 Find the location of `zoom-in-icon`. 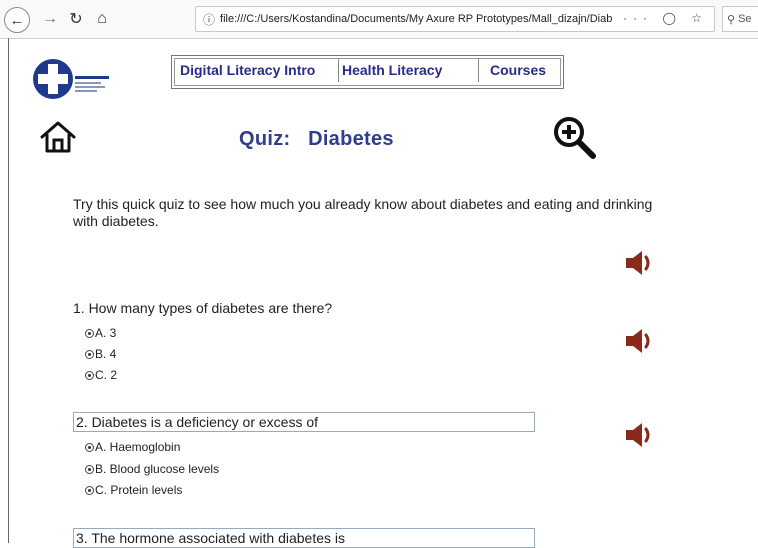

zoom-in-icon is located at coordinates (574, 137).